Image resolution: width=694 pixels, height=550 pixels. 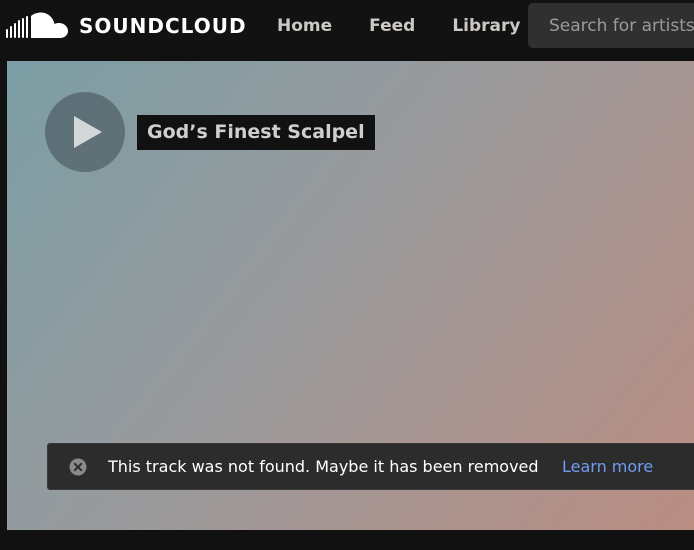 What do you see at coordinates (486, 26) in the screenshot?
I see `nav-library: Library` at bounding box center [486, 26].